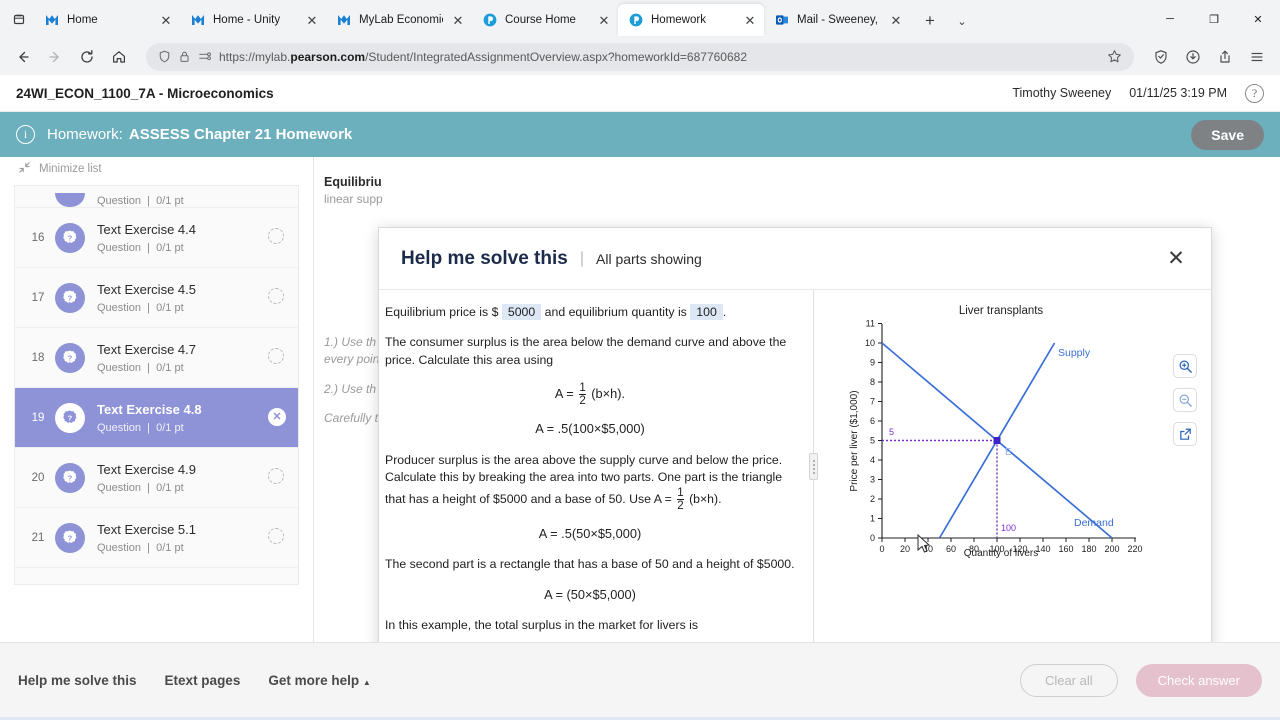 This screenshot has width=1280, height=720. What do you see at coordinates (1258, 19) in the screenshot?
I see `close-window-button: ✕` at bounding box center [1258, 19].